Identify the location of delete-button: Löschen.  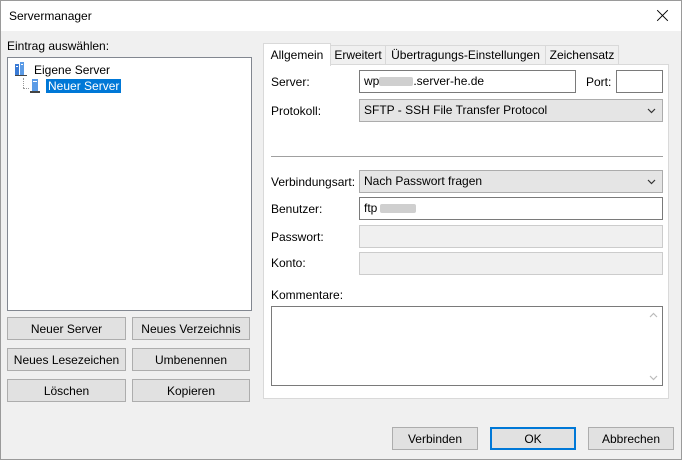
(66, 390).